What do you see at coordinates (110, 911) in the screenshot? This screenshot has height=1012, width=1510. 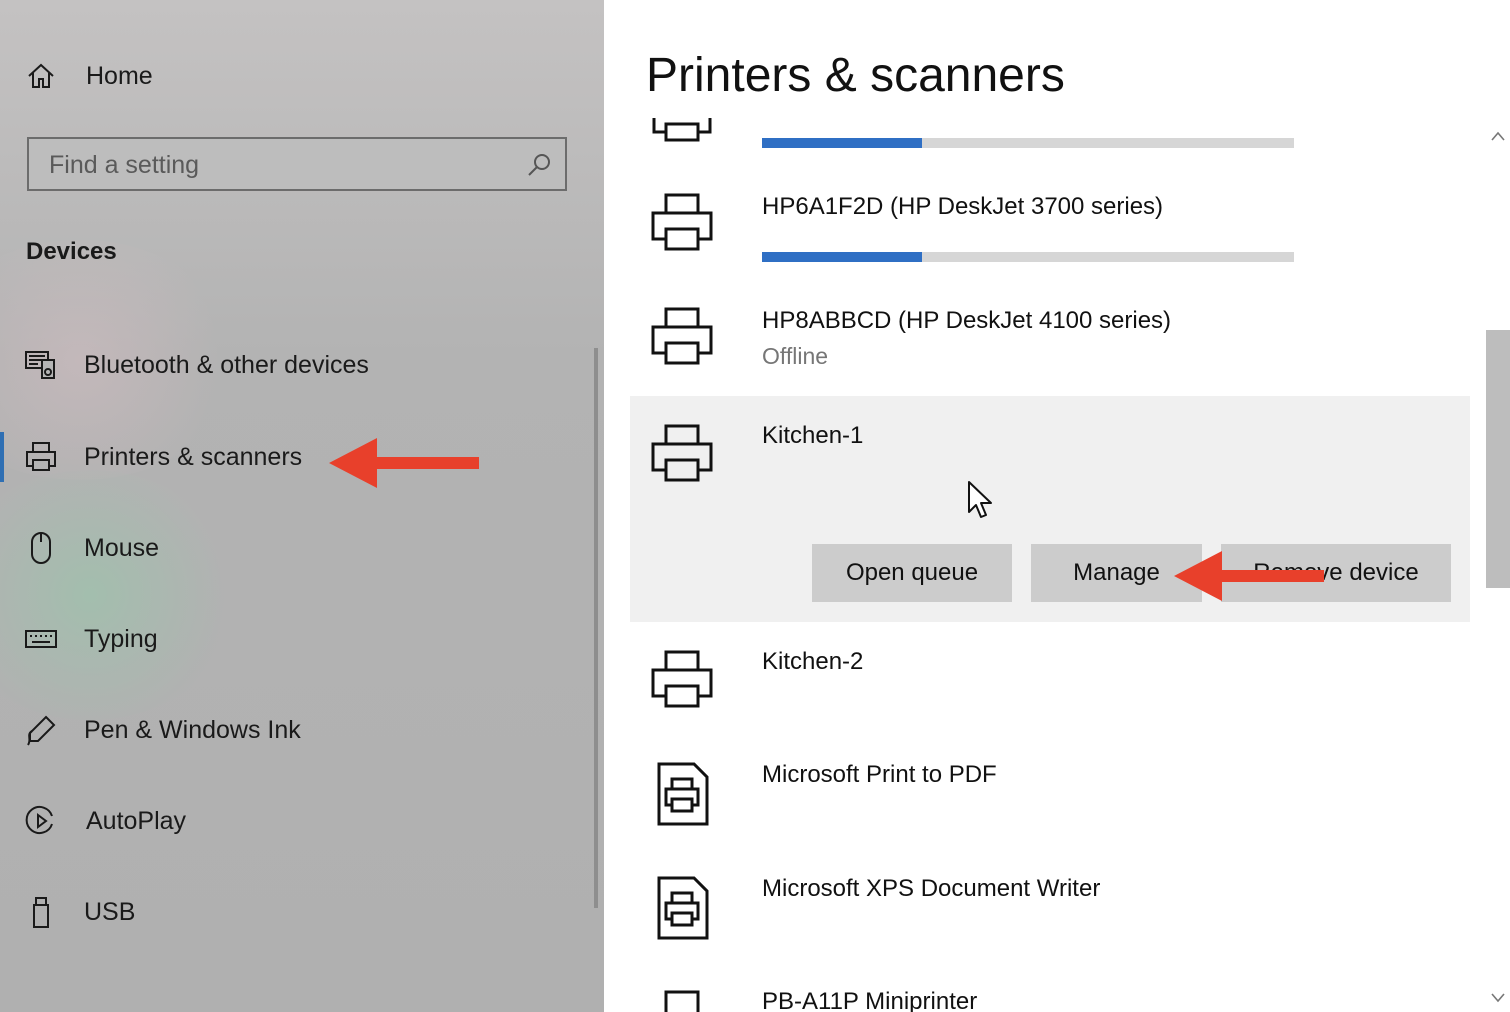 I see `sidebar-item-label: USB` at bounding box center [110, 911].